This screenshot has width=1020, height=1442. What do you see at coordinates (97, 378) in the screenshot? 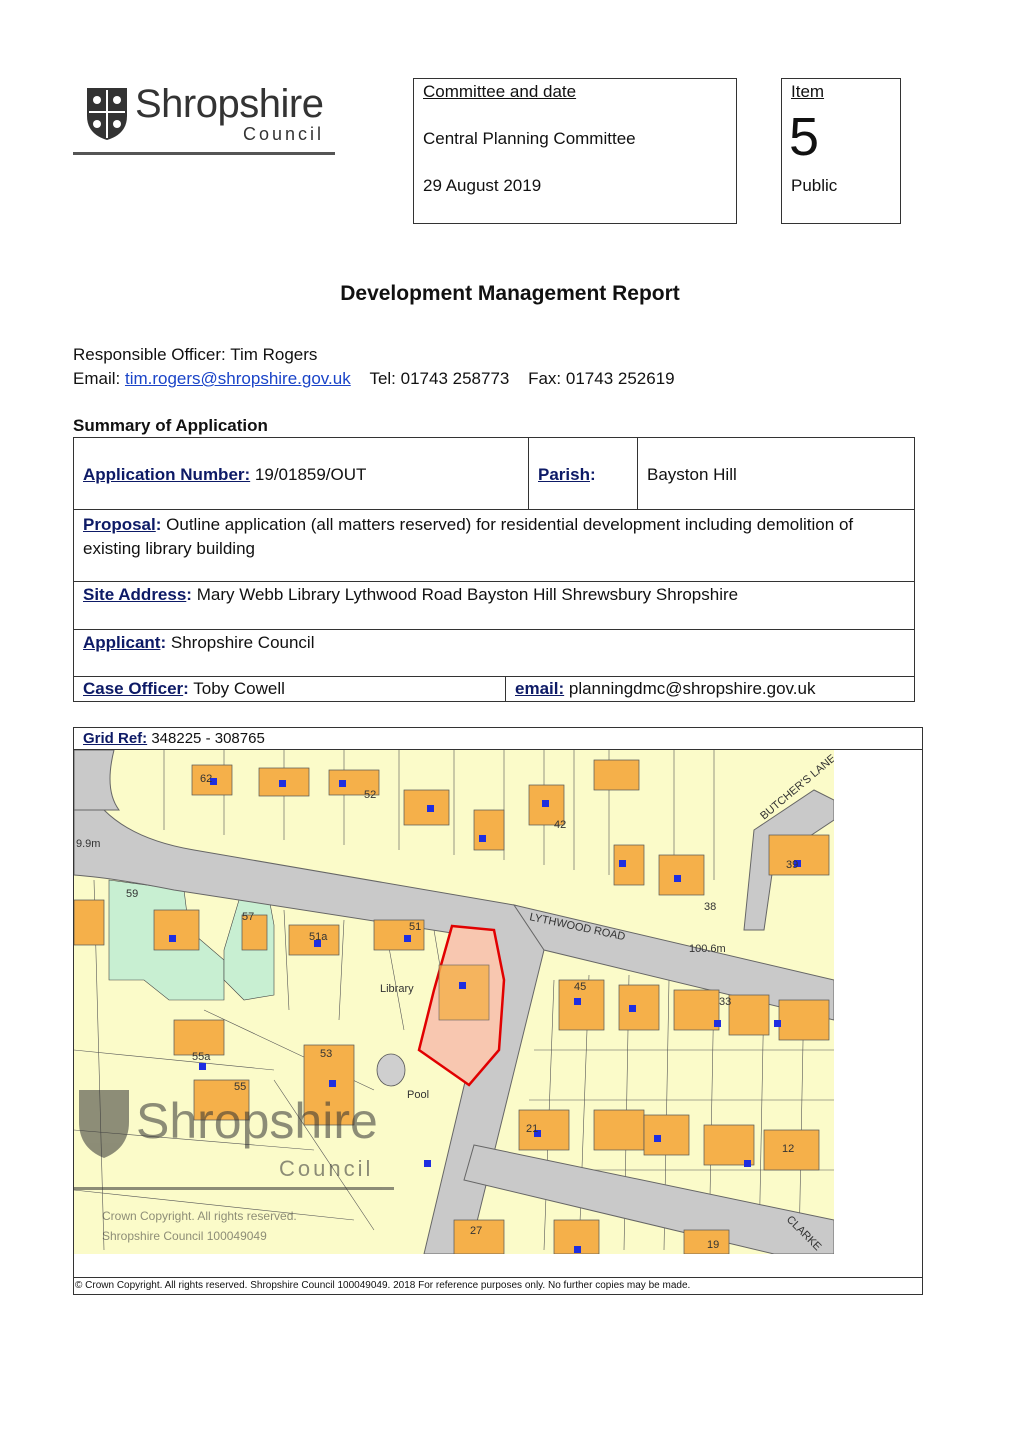
I see `email-label: Email:` at bounding box center [97, 378].